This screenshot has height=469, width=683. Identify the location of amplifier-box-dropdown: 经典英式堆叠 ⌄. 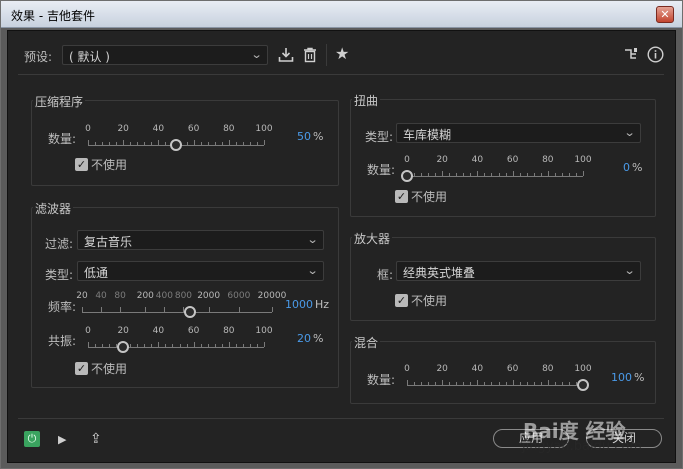
(518, 271).